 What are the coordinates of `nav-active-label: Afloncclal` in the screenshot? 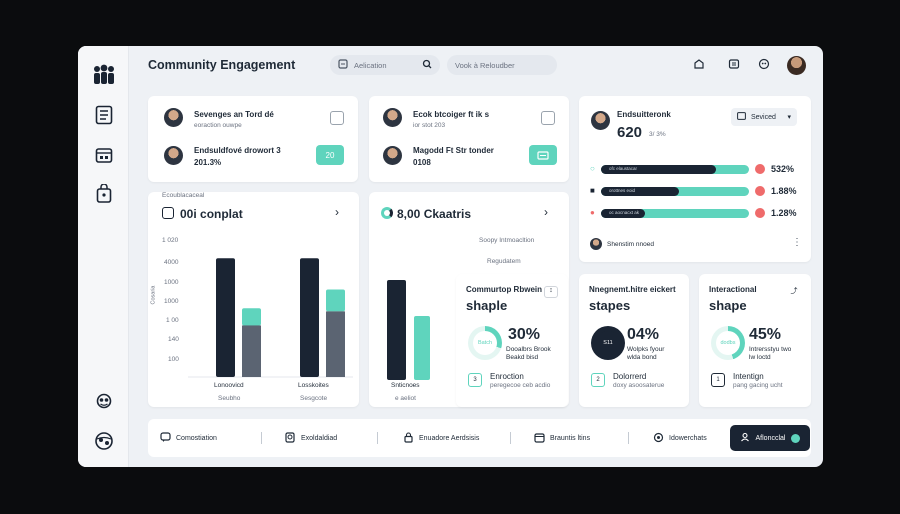 It's located at (770, 438).